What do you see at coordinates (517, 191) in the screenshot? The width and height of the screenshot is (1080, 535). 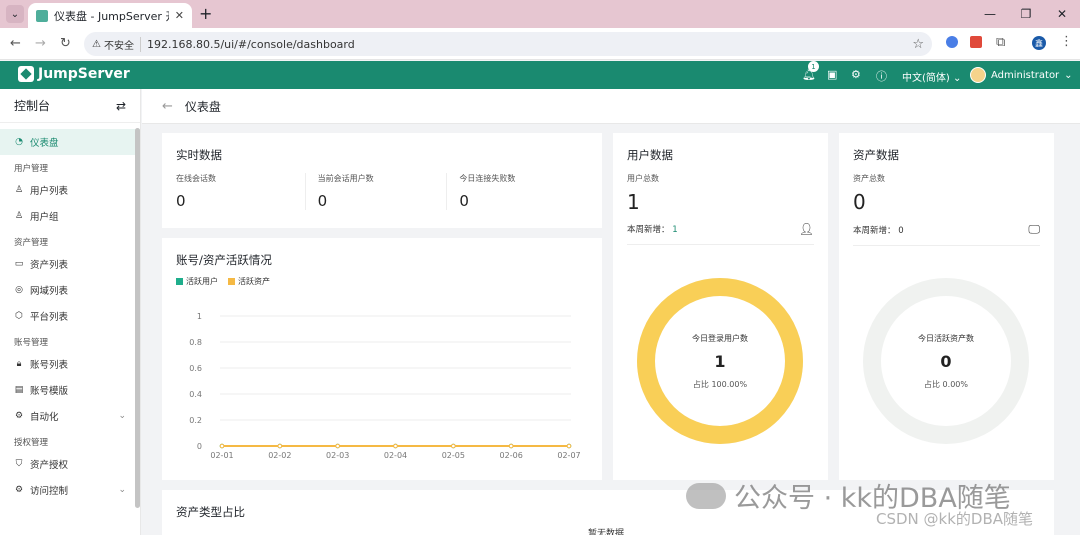 I see `stat-failed-connections: 今日连接失败数 0` at bounding box center [517, 191].